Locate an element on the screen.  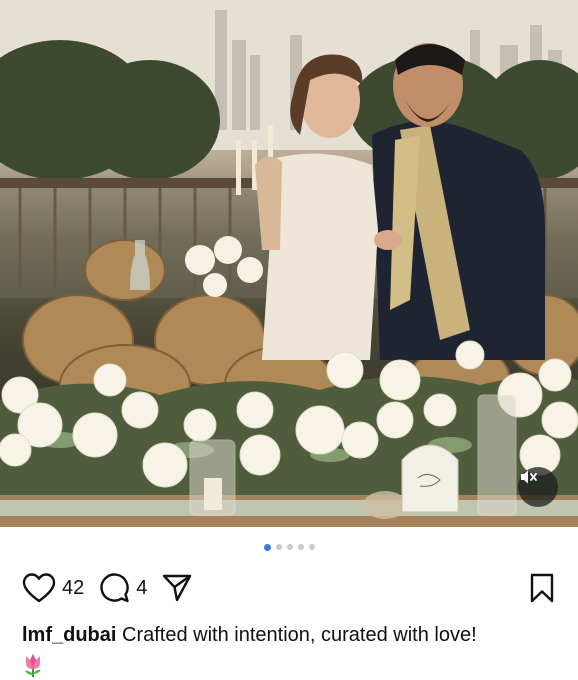
share-button is located at coordinates (177, 588).